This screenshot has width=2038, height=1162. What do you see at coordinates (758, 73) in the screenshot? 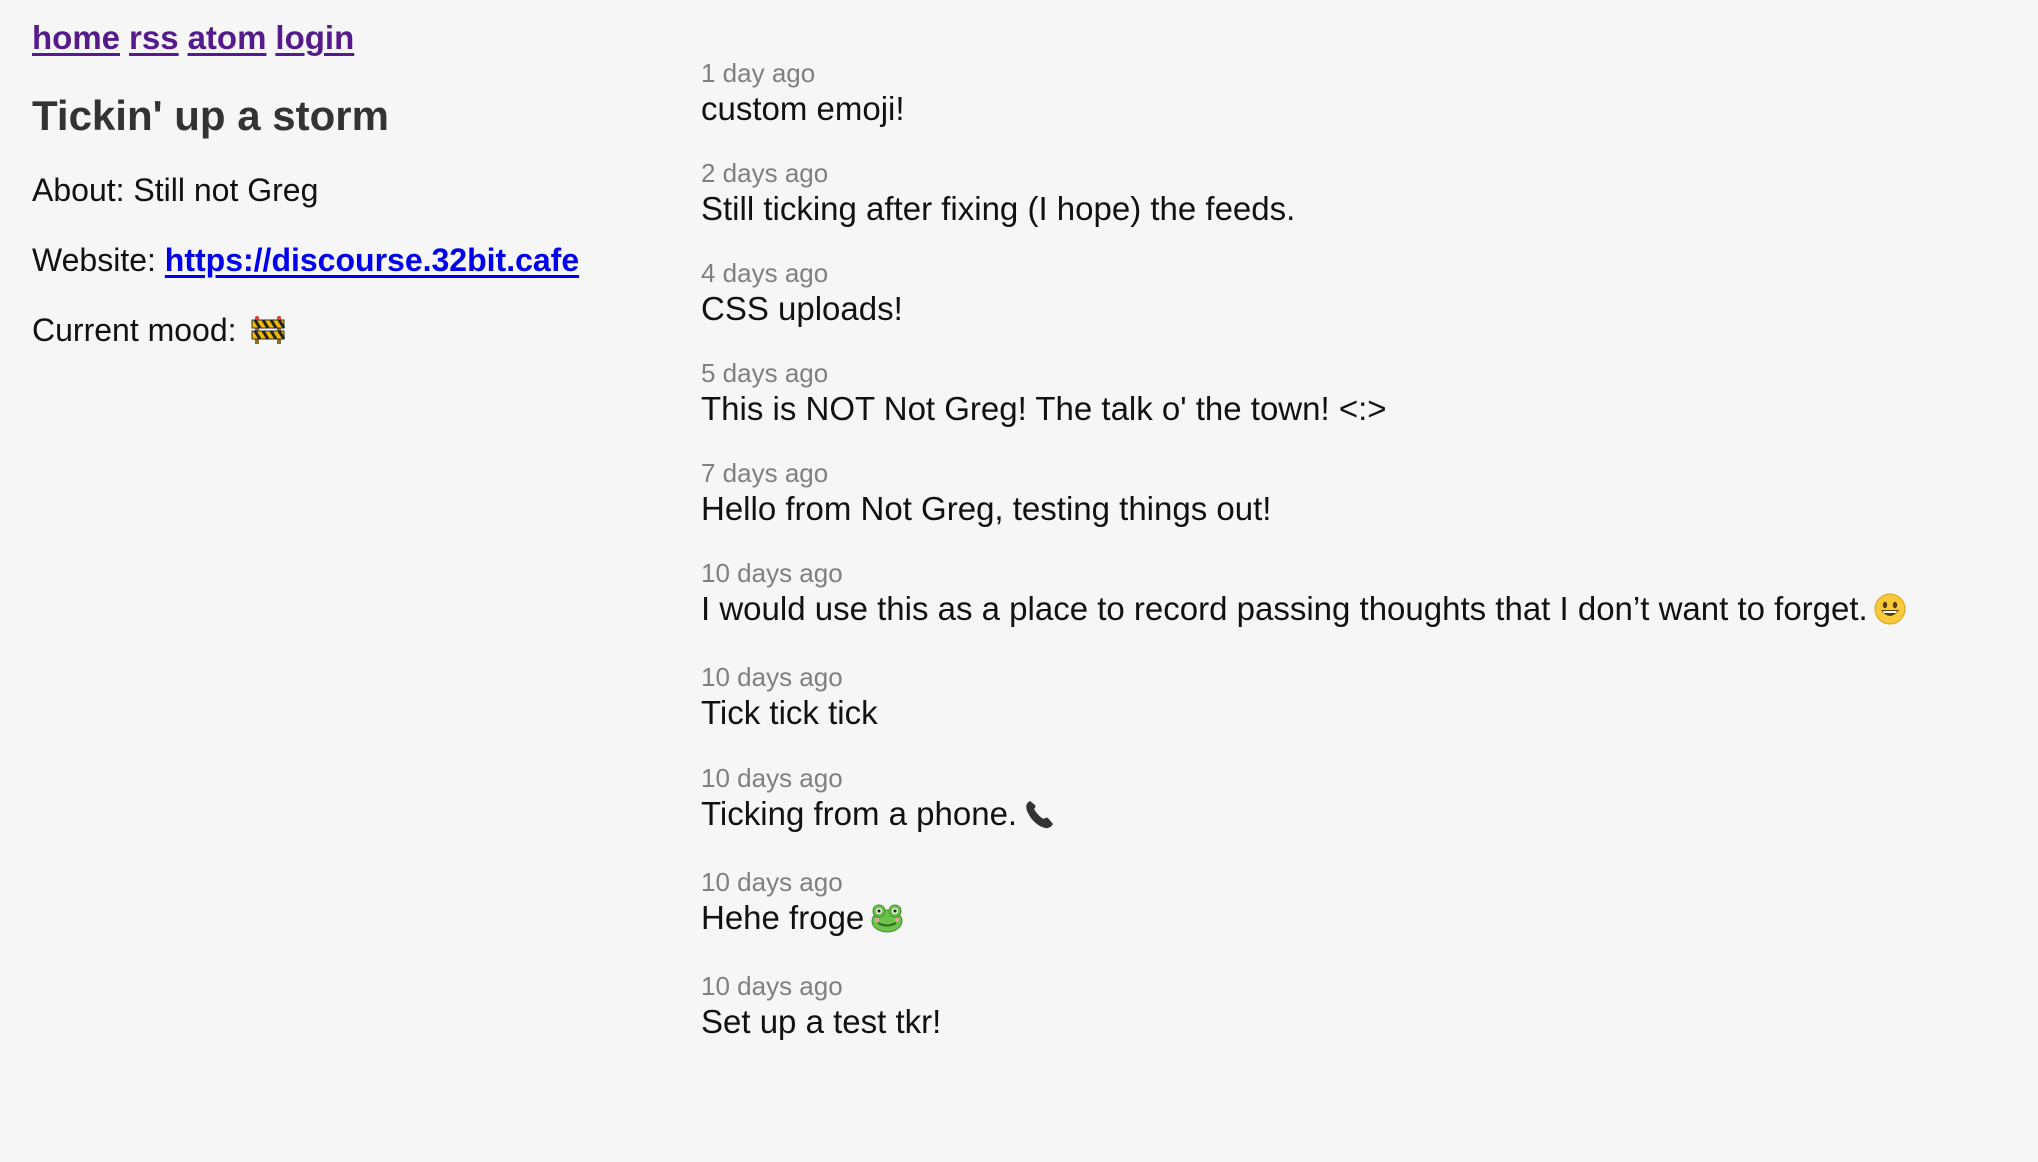
I see `tick-timestamp: 1 day ago` at bounding box center [758, 73].